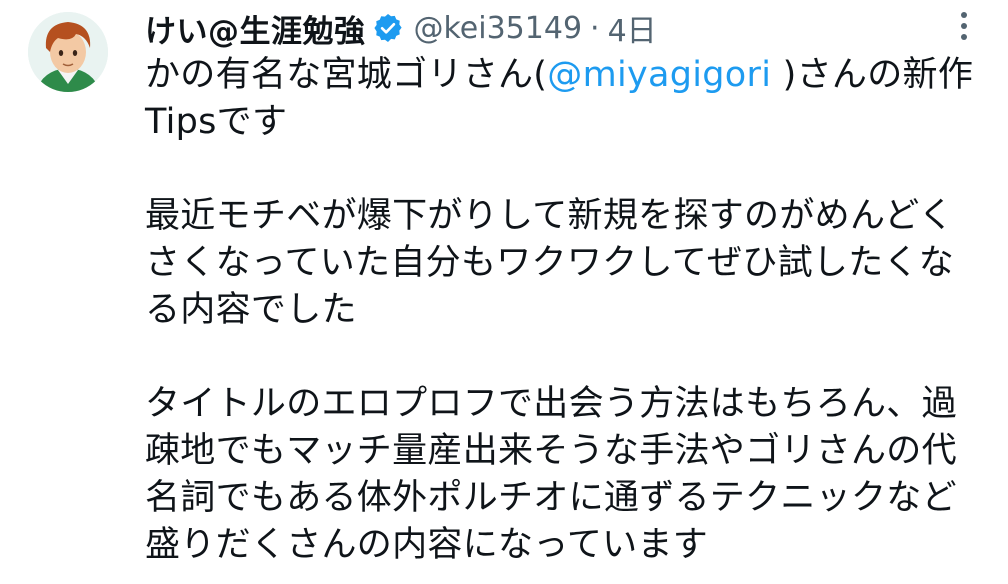  I want to click on more-options-button, so click(964, 28).